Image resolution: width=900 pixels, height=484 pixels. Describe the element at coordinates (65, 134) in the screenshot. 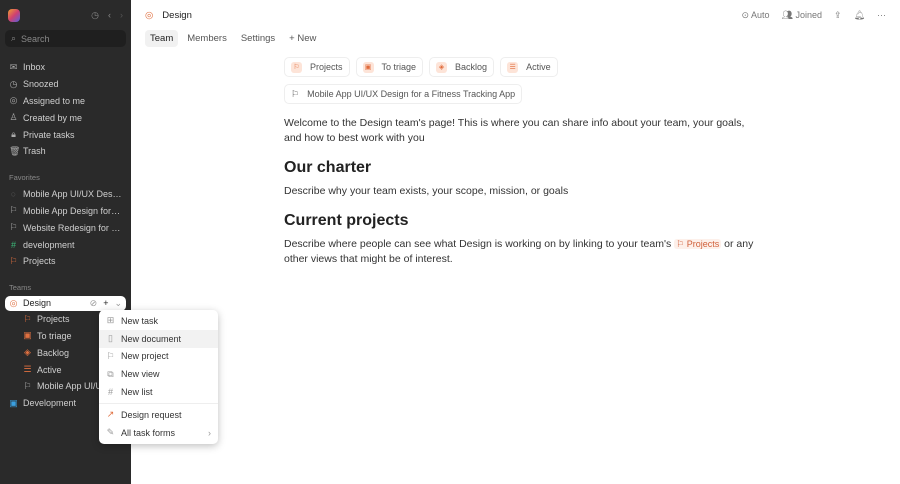

I see `sidebar-item: 🔒︎ Private tasks` at that location.